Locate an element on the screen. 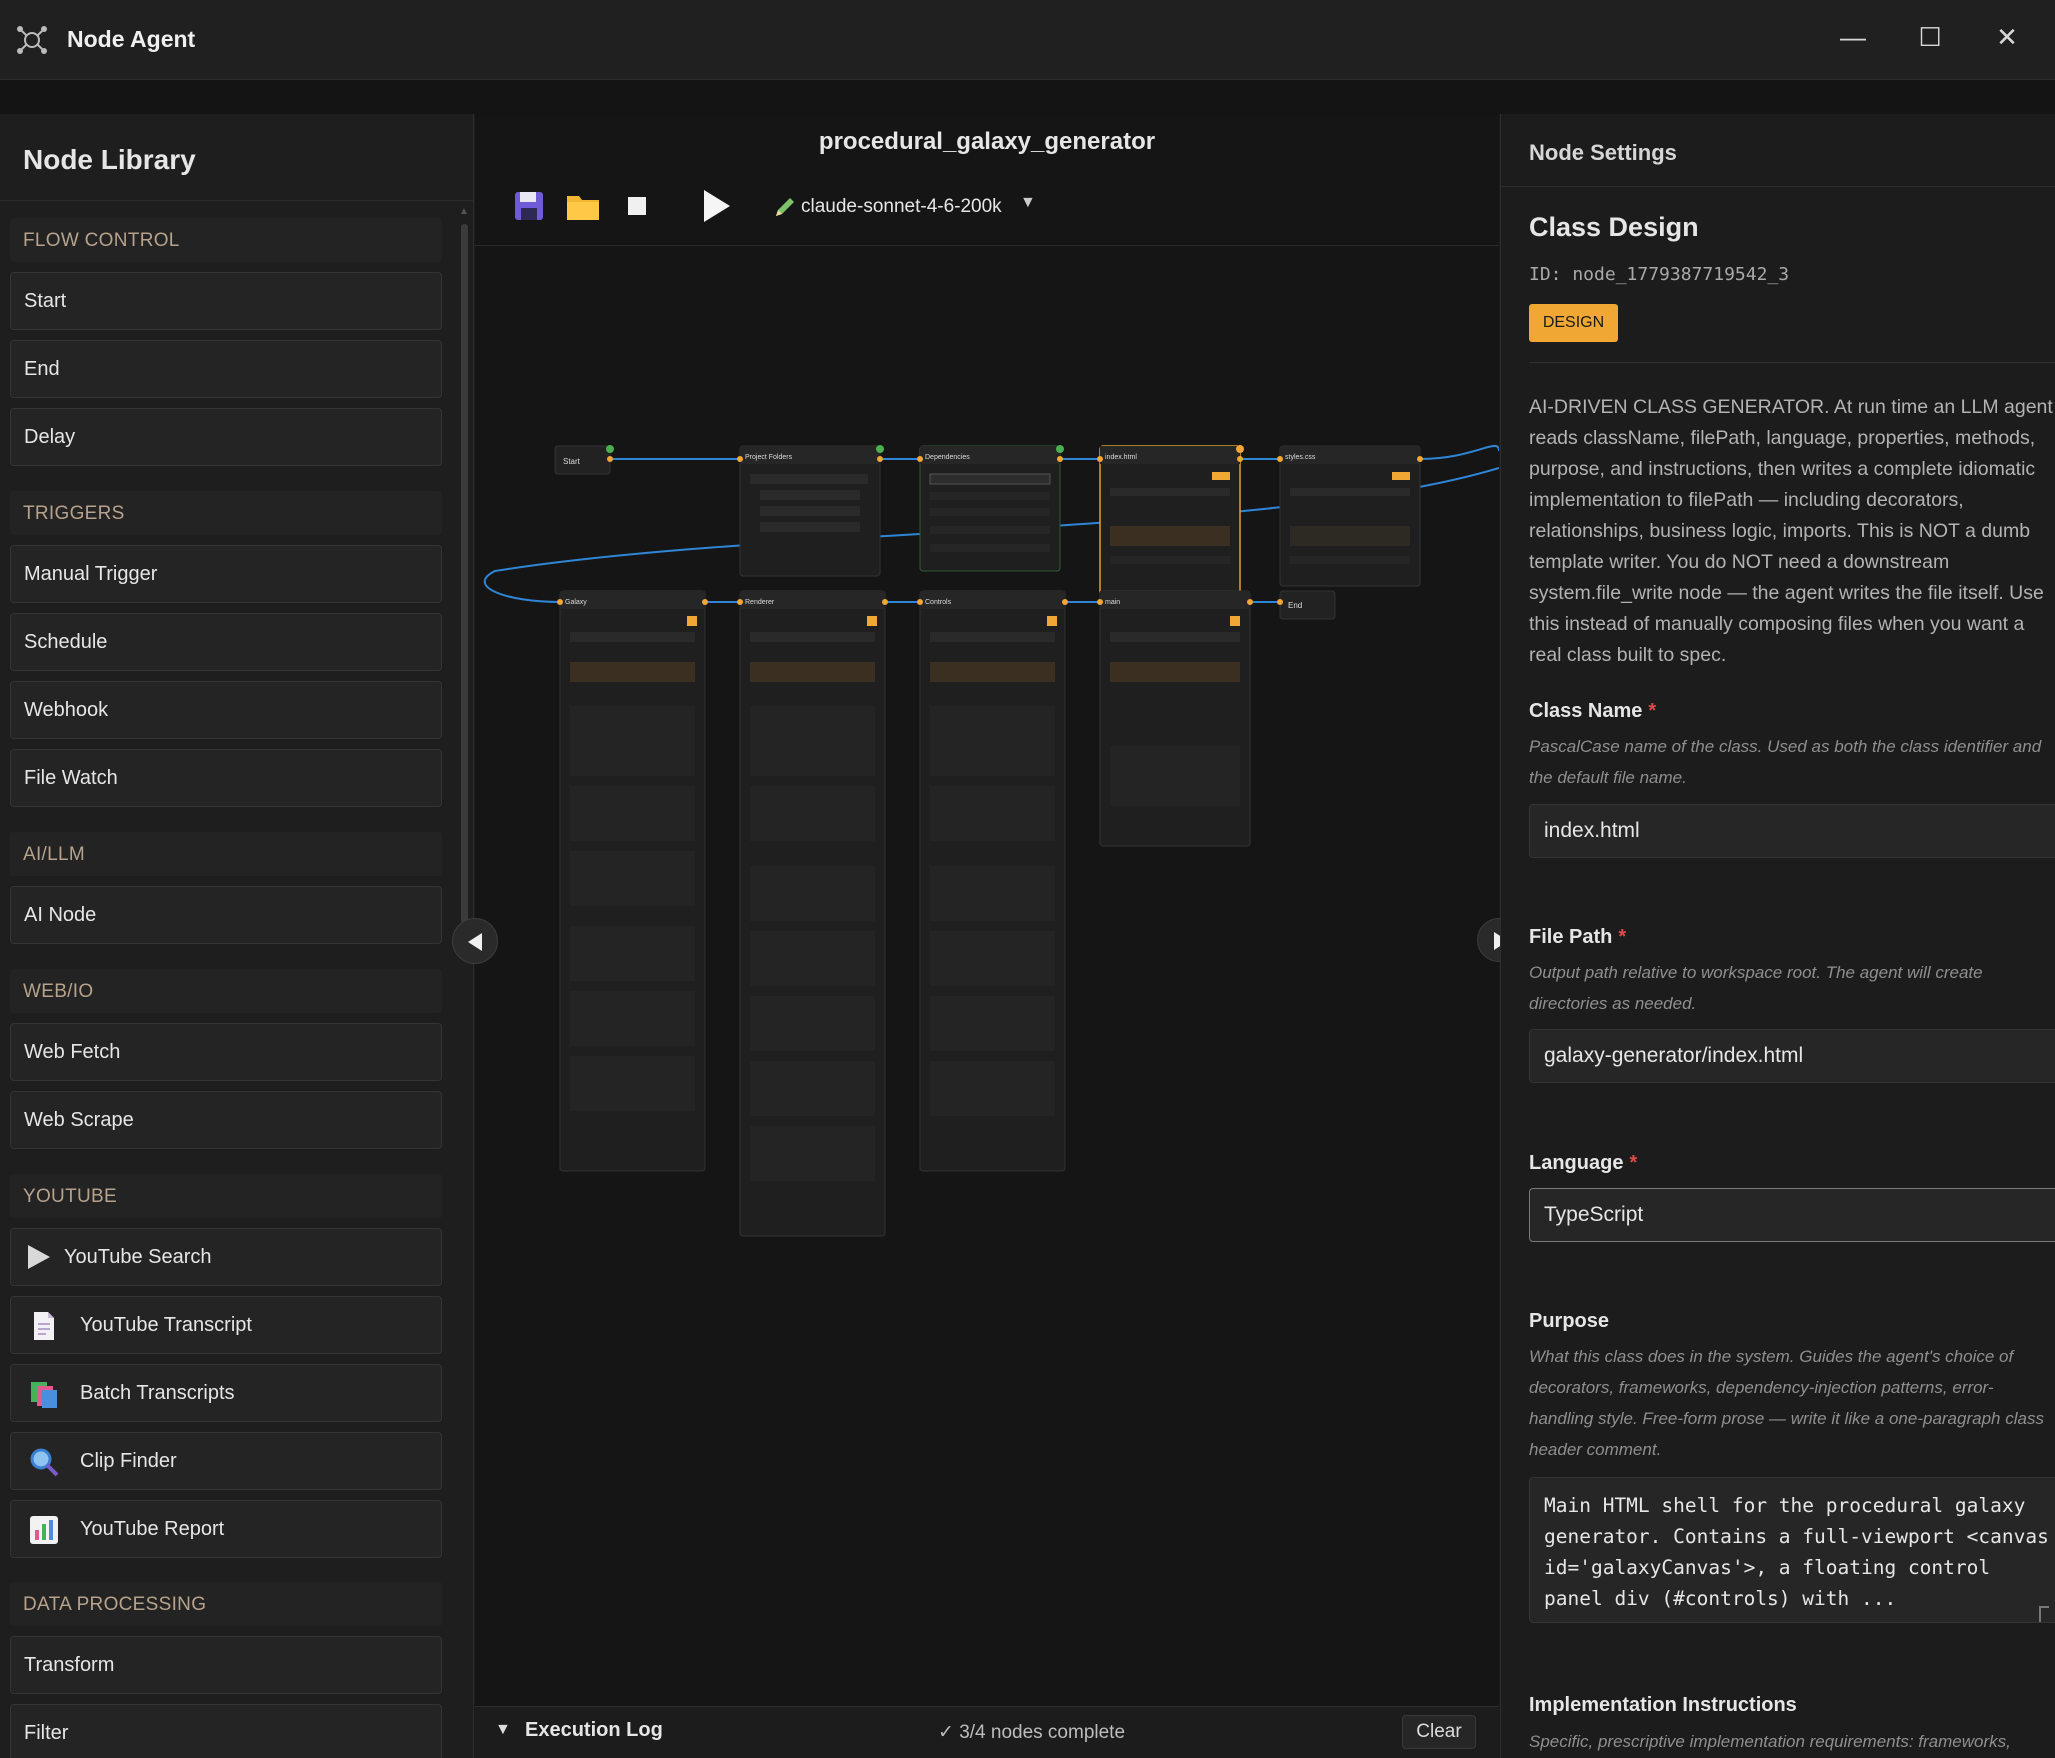 The height and width of the screenshot is (1758, 2055). document-icon is located at coordinates (44, 1326).